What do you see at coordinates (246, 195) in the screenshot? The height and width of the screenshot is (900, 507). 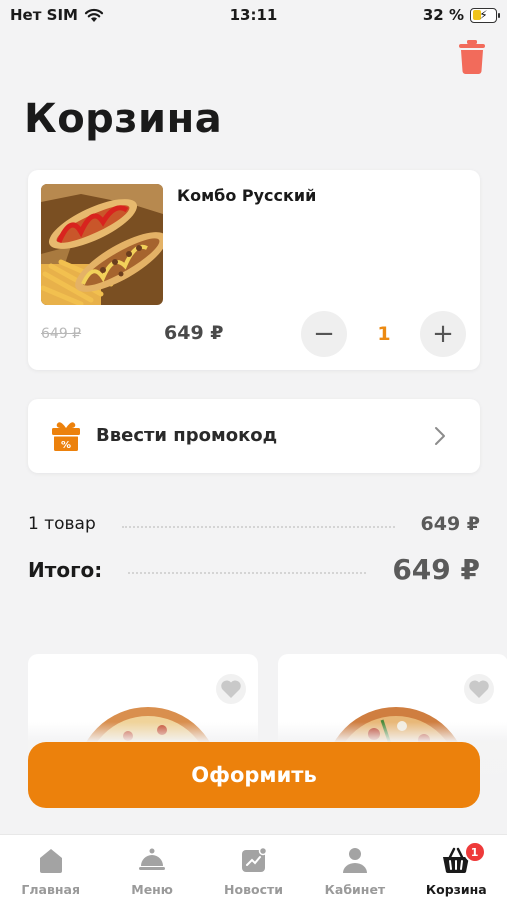 I see `product-name: Комбо Русский` at bounding box center [246, 195].